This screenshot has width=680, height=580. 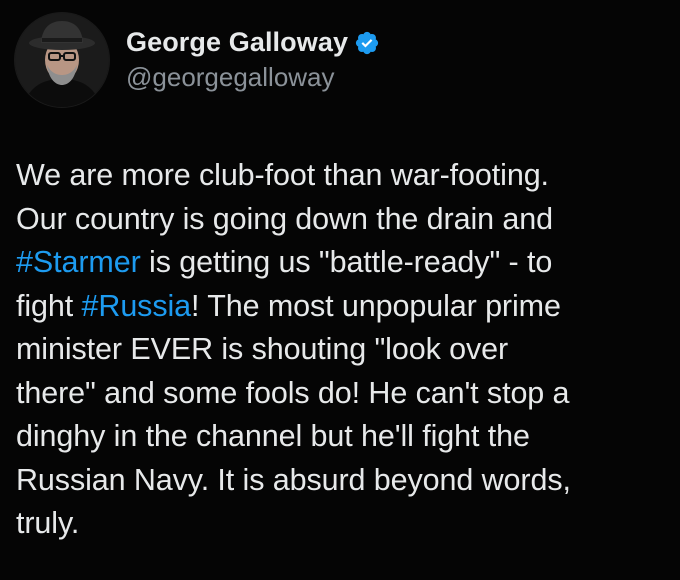 I want to click on hashtag-link: #Russia, so click(x=137, y=306).